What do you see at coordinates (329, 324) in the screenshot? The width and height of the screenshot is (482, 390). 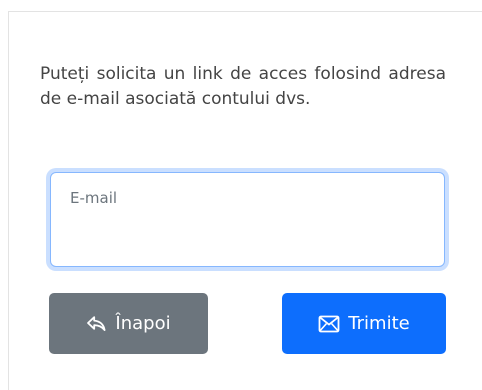 I see `envelope-icon` at bounding box center [329, 324].